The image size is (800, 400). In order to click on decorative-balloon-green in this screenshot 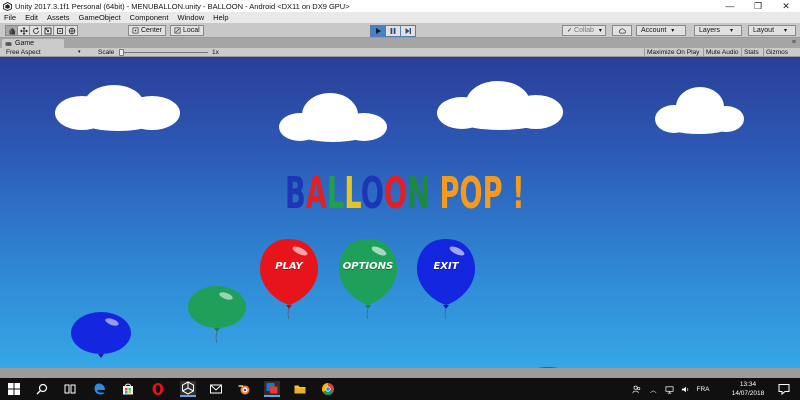, I will do `click(217, 314)`.